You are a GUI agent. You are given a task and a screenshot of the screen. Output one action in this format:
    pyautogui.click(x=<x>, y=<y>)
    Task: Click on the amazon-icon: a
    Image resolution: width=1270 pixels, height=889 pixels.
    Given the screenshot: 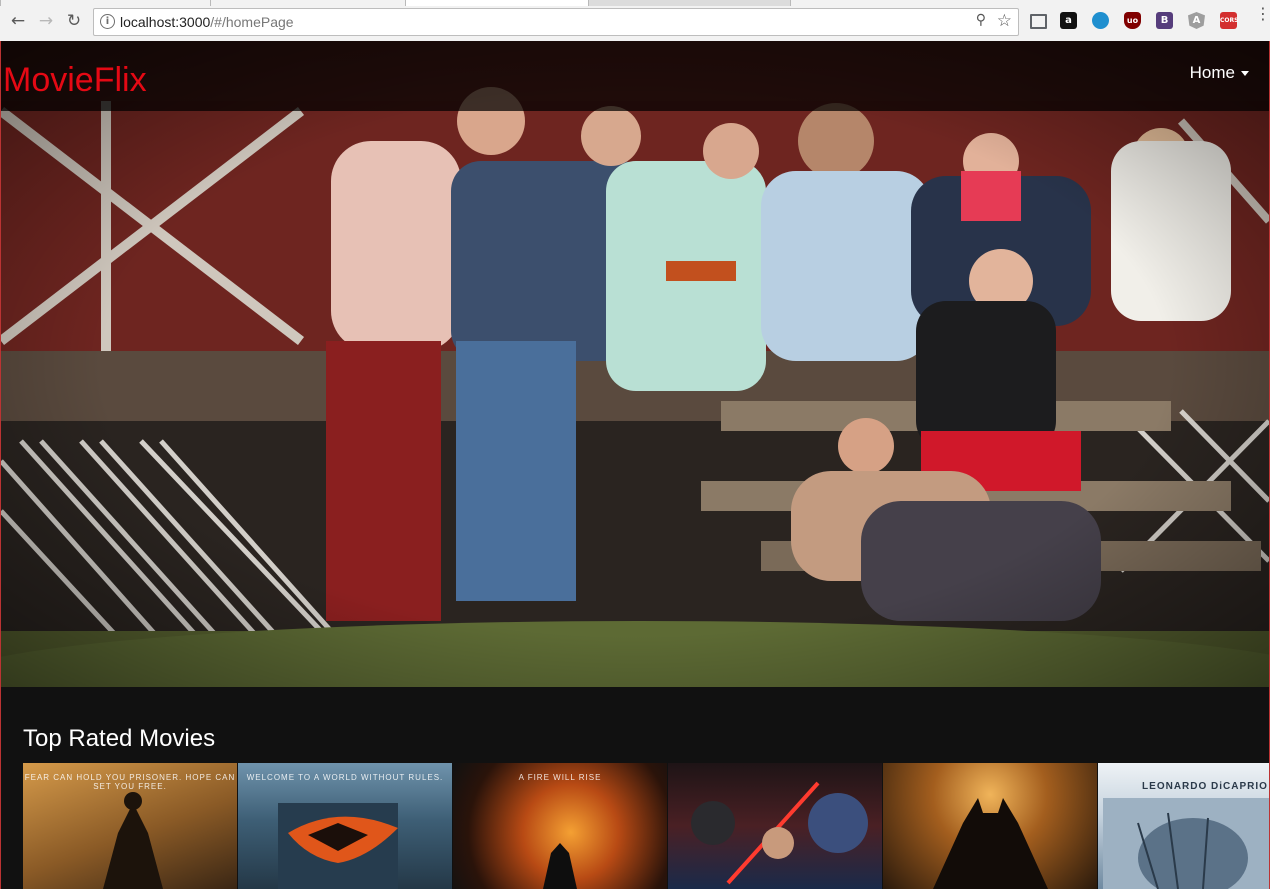 What is the action you would take?
    pyautogui.click(x=1068, y=20)
    